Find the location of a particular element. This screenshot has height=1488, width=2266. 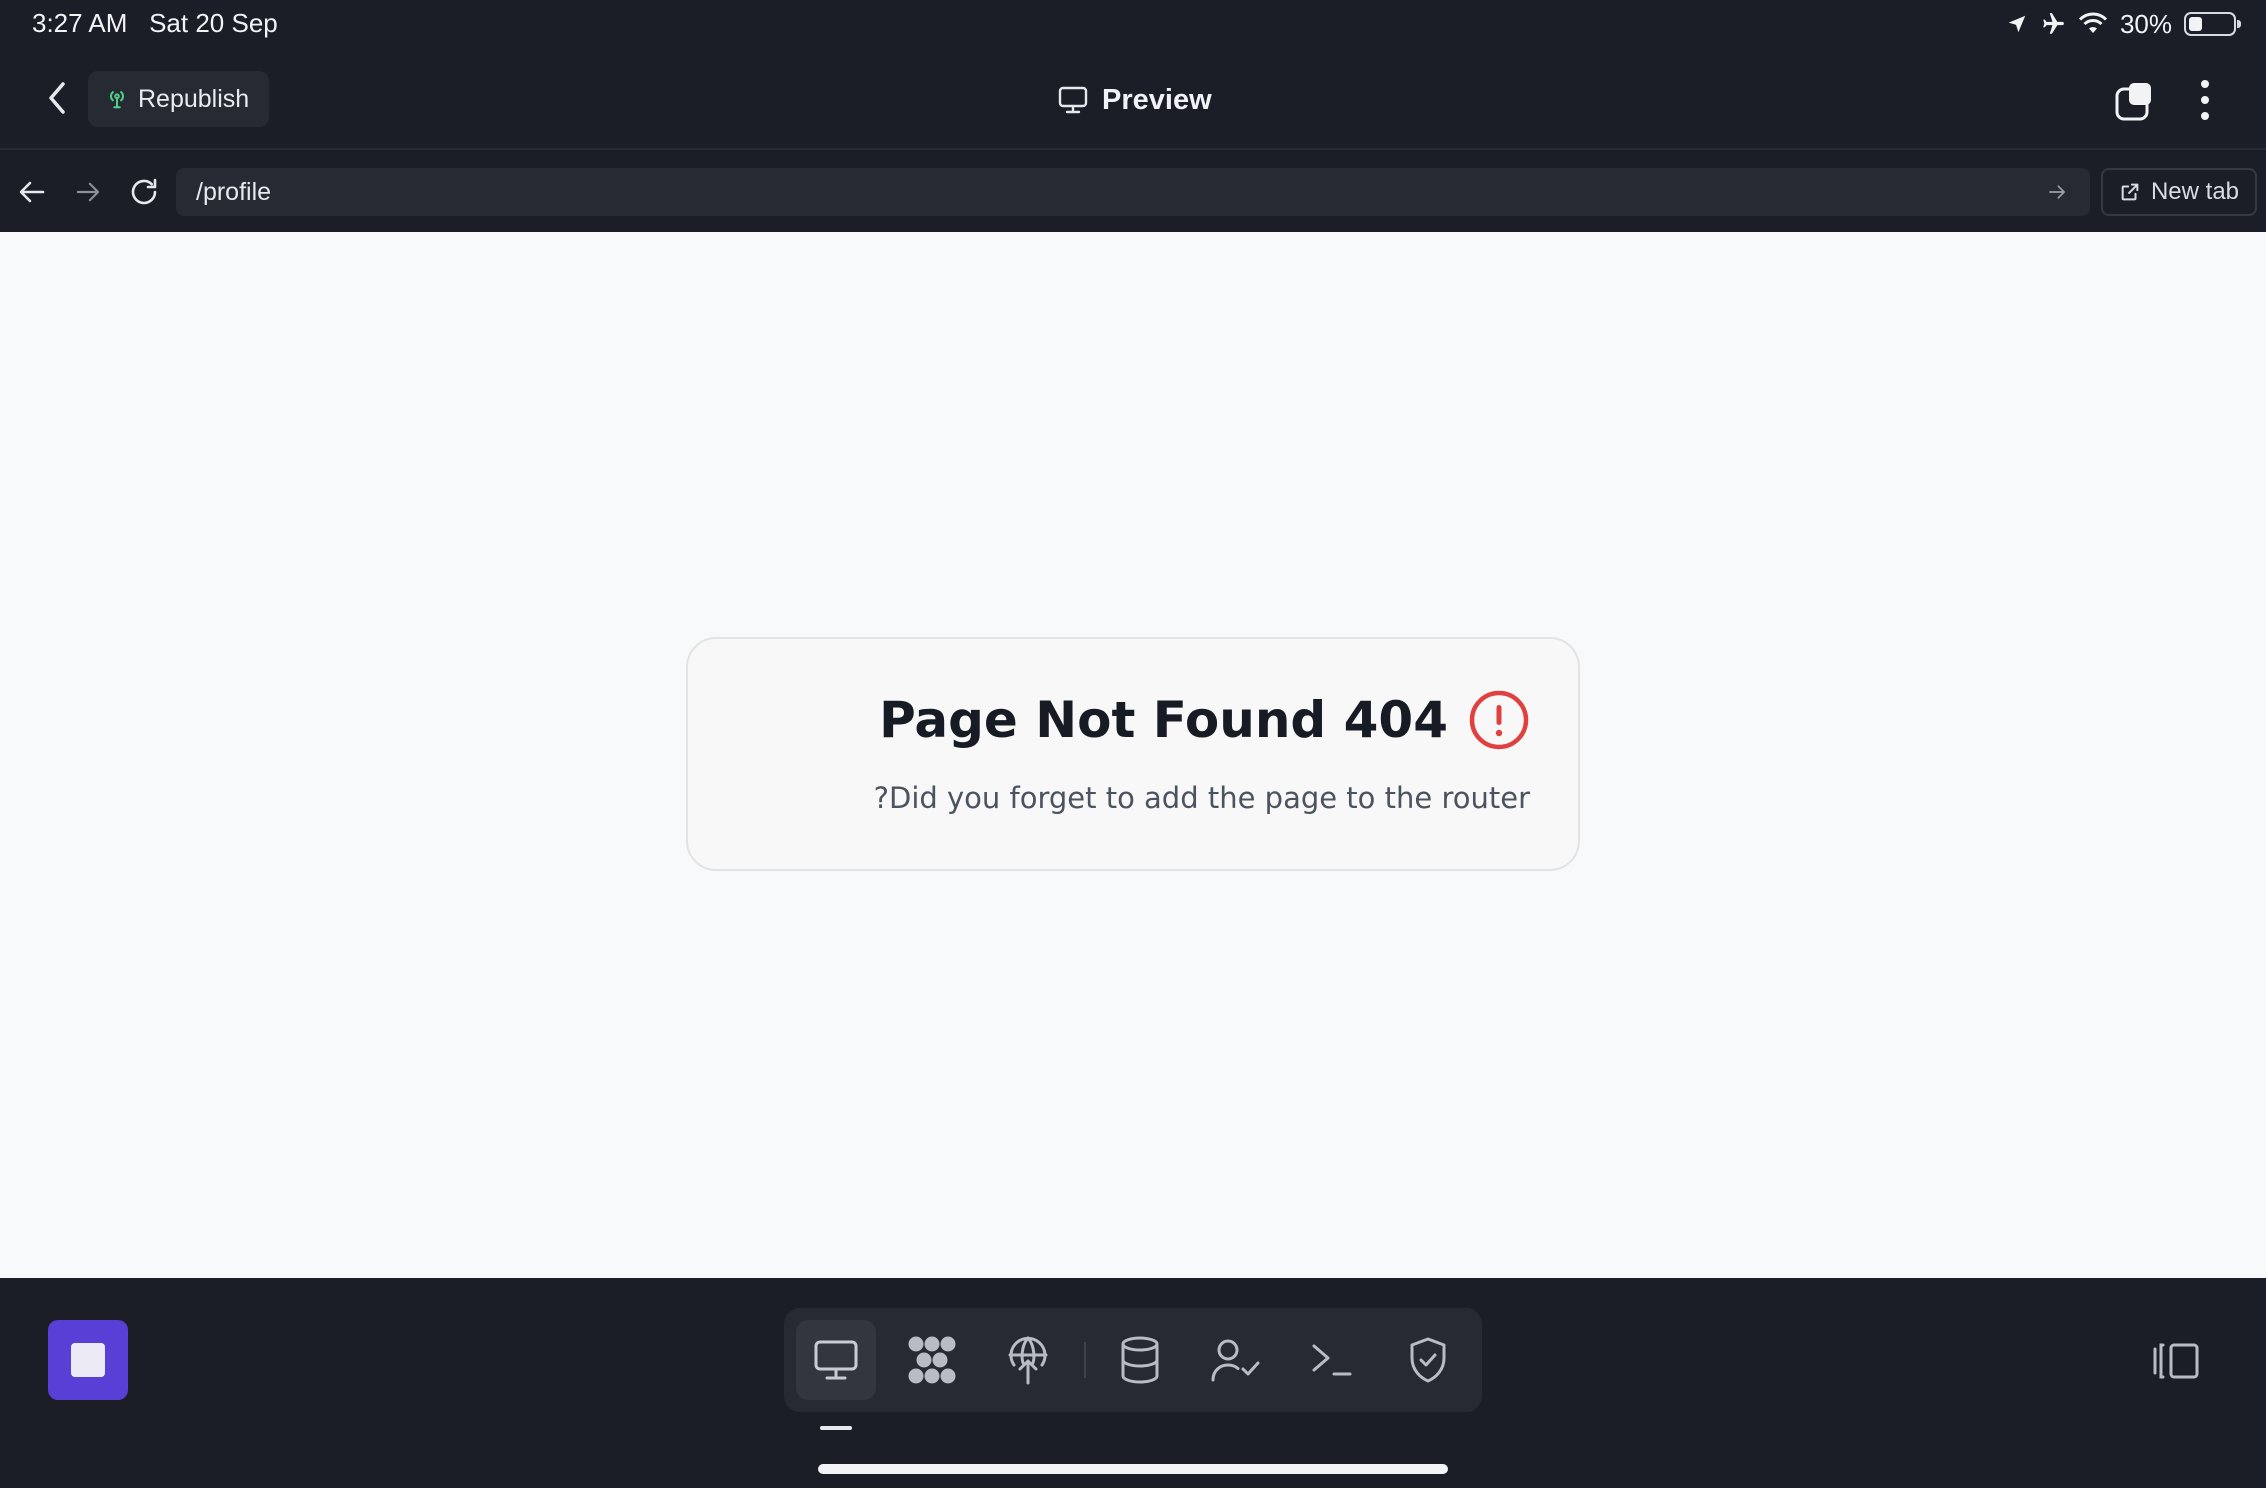

more-options-button is located at coordinates (2205, 100).